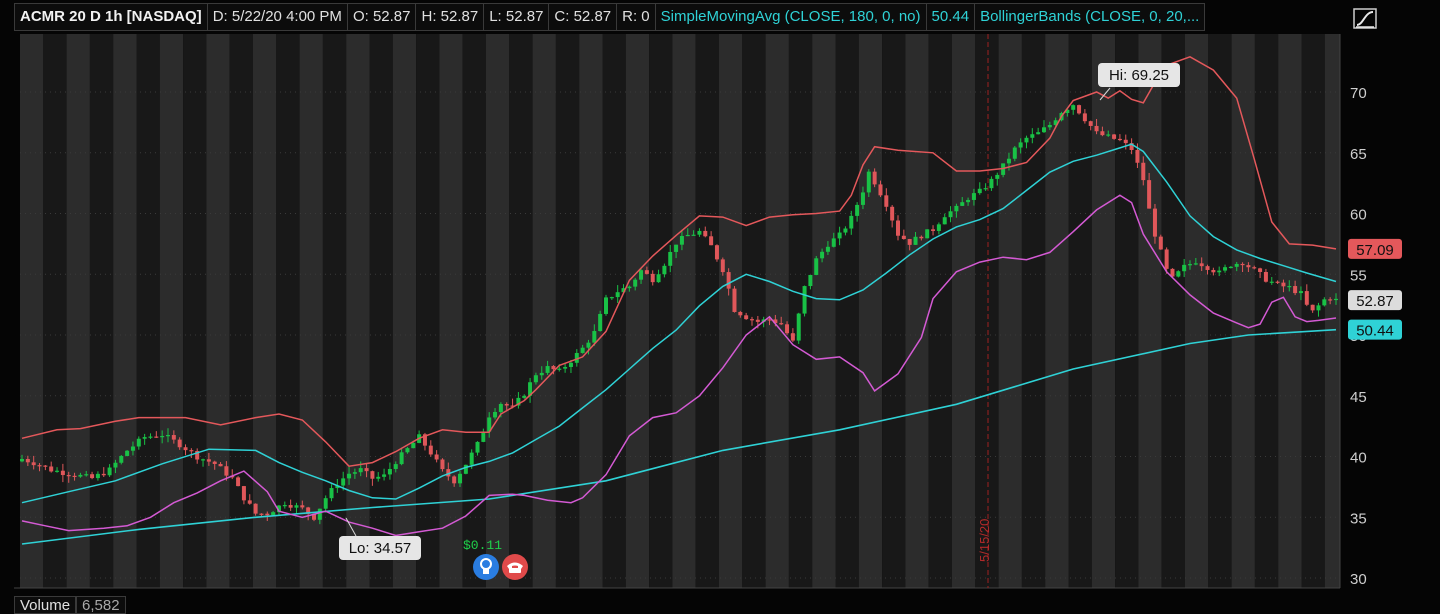 The height and width of the screenshot is (614, 1440). Describe the element at coordinates (1139, 75) in the screenshot. I see `high-annotation-label: Hi: 69.25` at that location.